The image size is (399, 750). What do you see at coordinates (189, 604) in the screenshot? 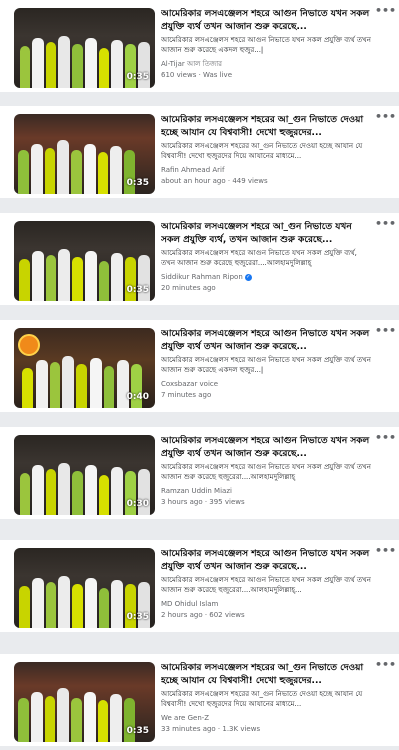
I see `channel-name-text: MD Ohidul Islam` at bounding box center [189, 604].